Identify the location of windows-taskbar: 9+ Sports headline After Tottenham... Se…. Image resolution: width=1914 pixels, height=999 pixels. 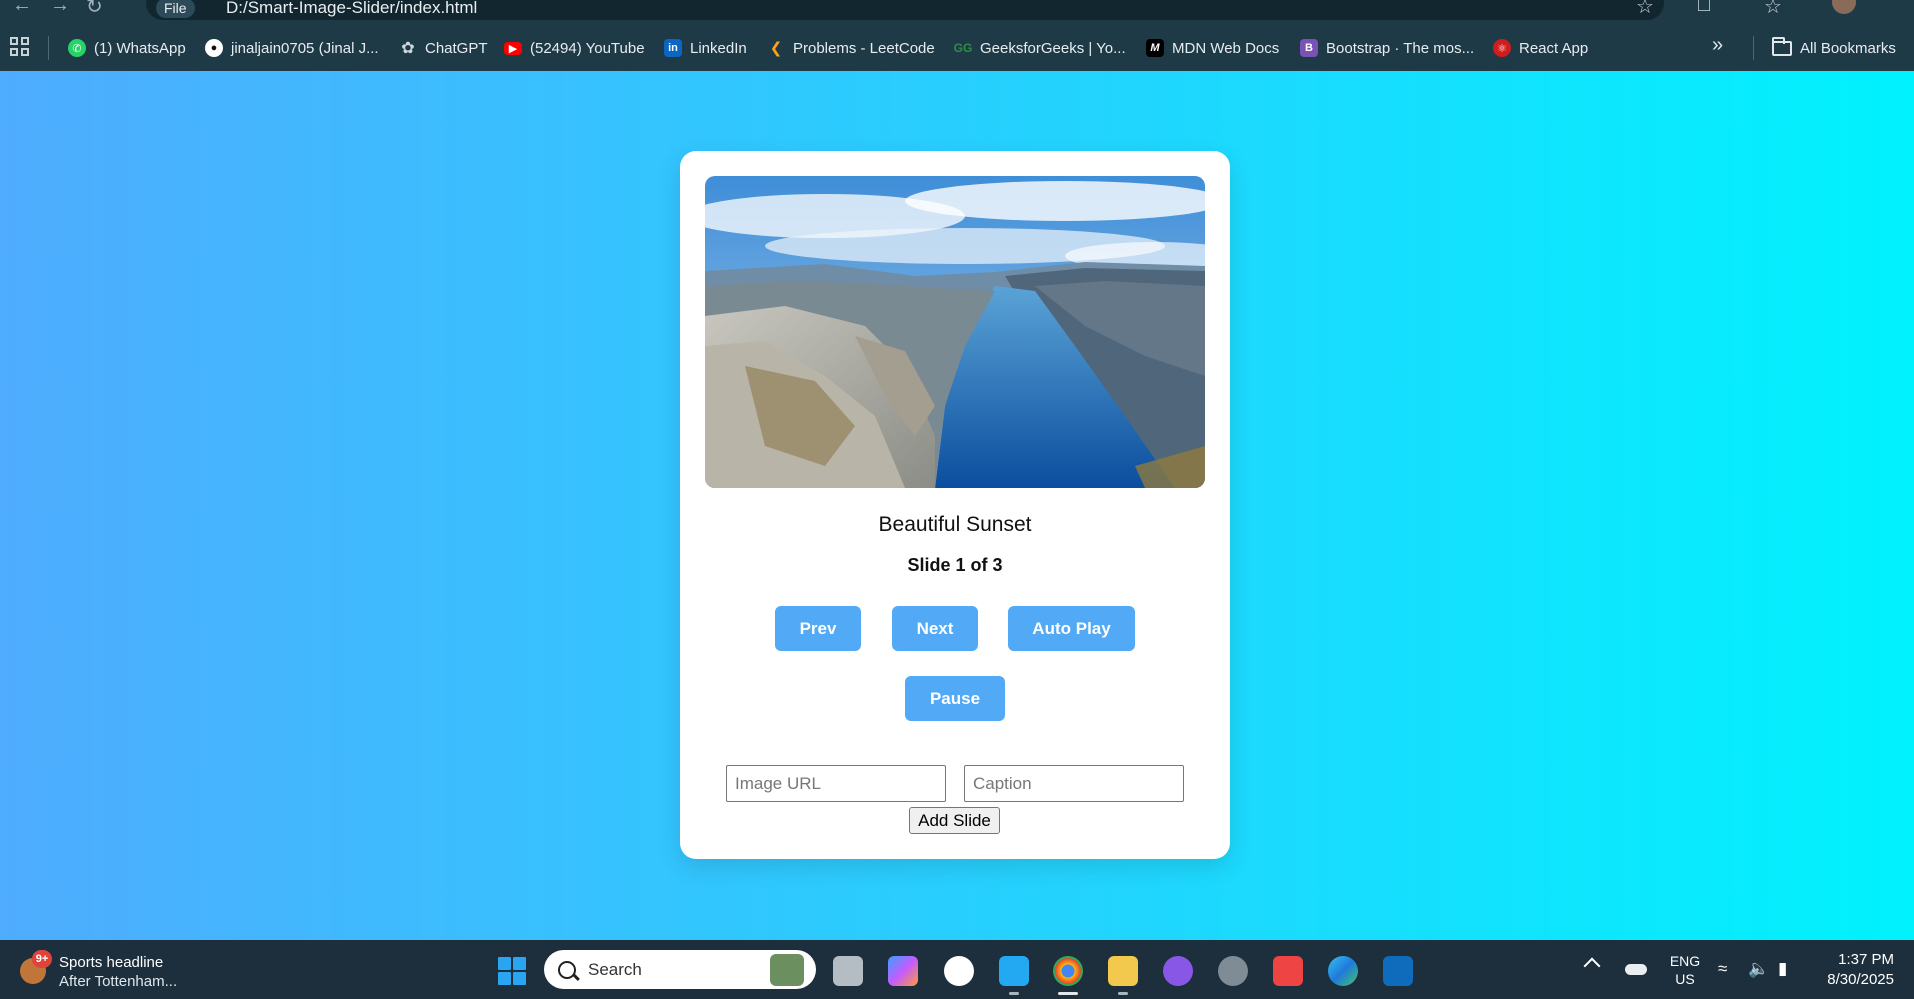
(957, 969).